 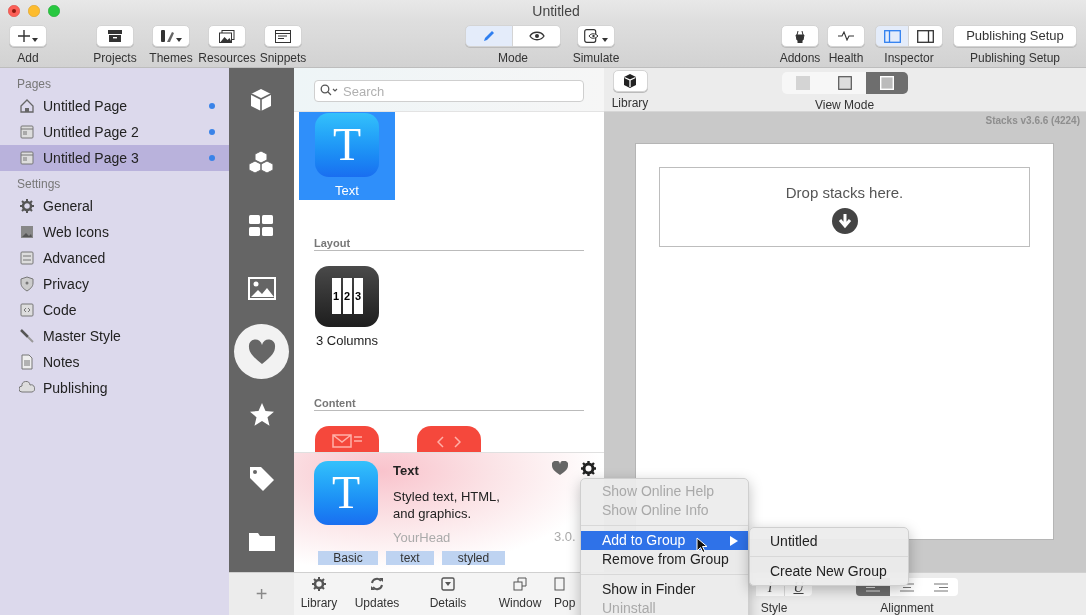 What do you see at coordinates (473, 558) in the screenshot?
I see `tag-chip: styled` at bounding box center [473, 558].